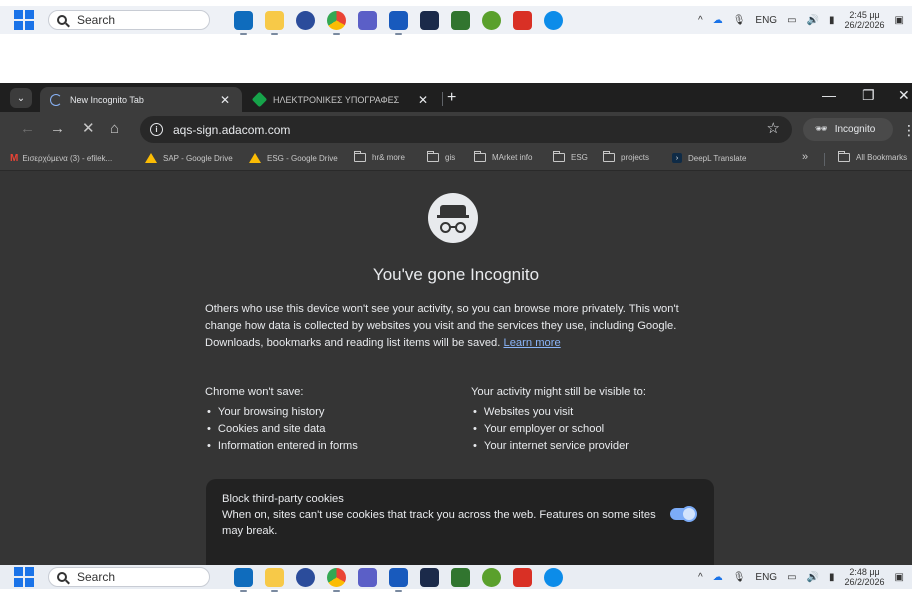 Image resolution: width=912 pixels, height=592 pixels. Describe the element at coordinates (558, 392) in the screenshot. I see `visible-to-heading: Your activity might still be visible to:` at that location.